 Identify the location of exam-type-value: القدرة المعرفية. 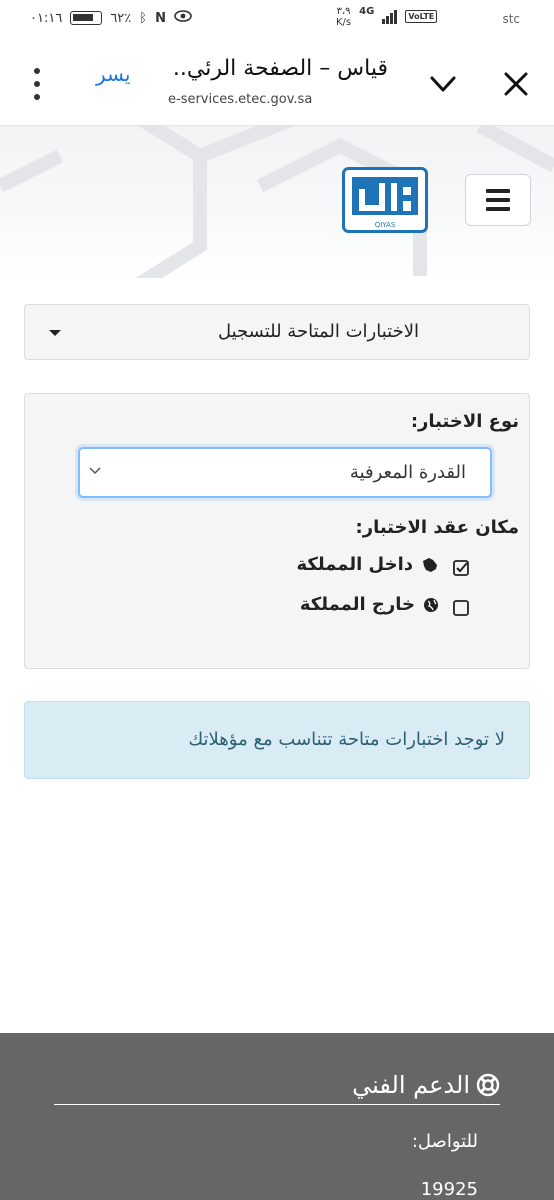
(407, 472).